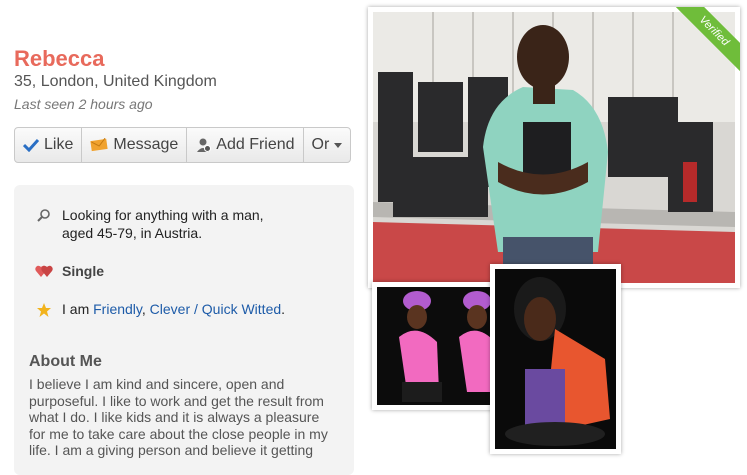 This screenshot has width=747, height=475. Describe the element at coordinates (65, 361) in the screenshot. I see `about-me-heading: About Me` at that location.